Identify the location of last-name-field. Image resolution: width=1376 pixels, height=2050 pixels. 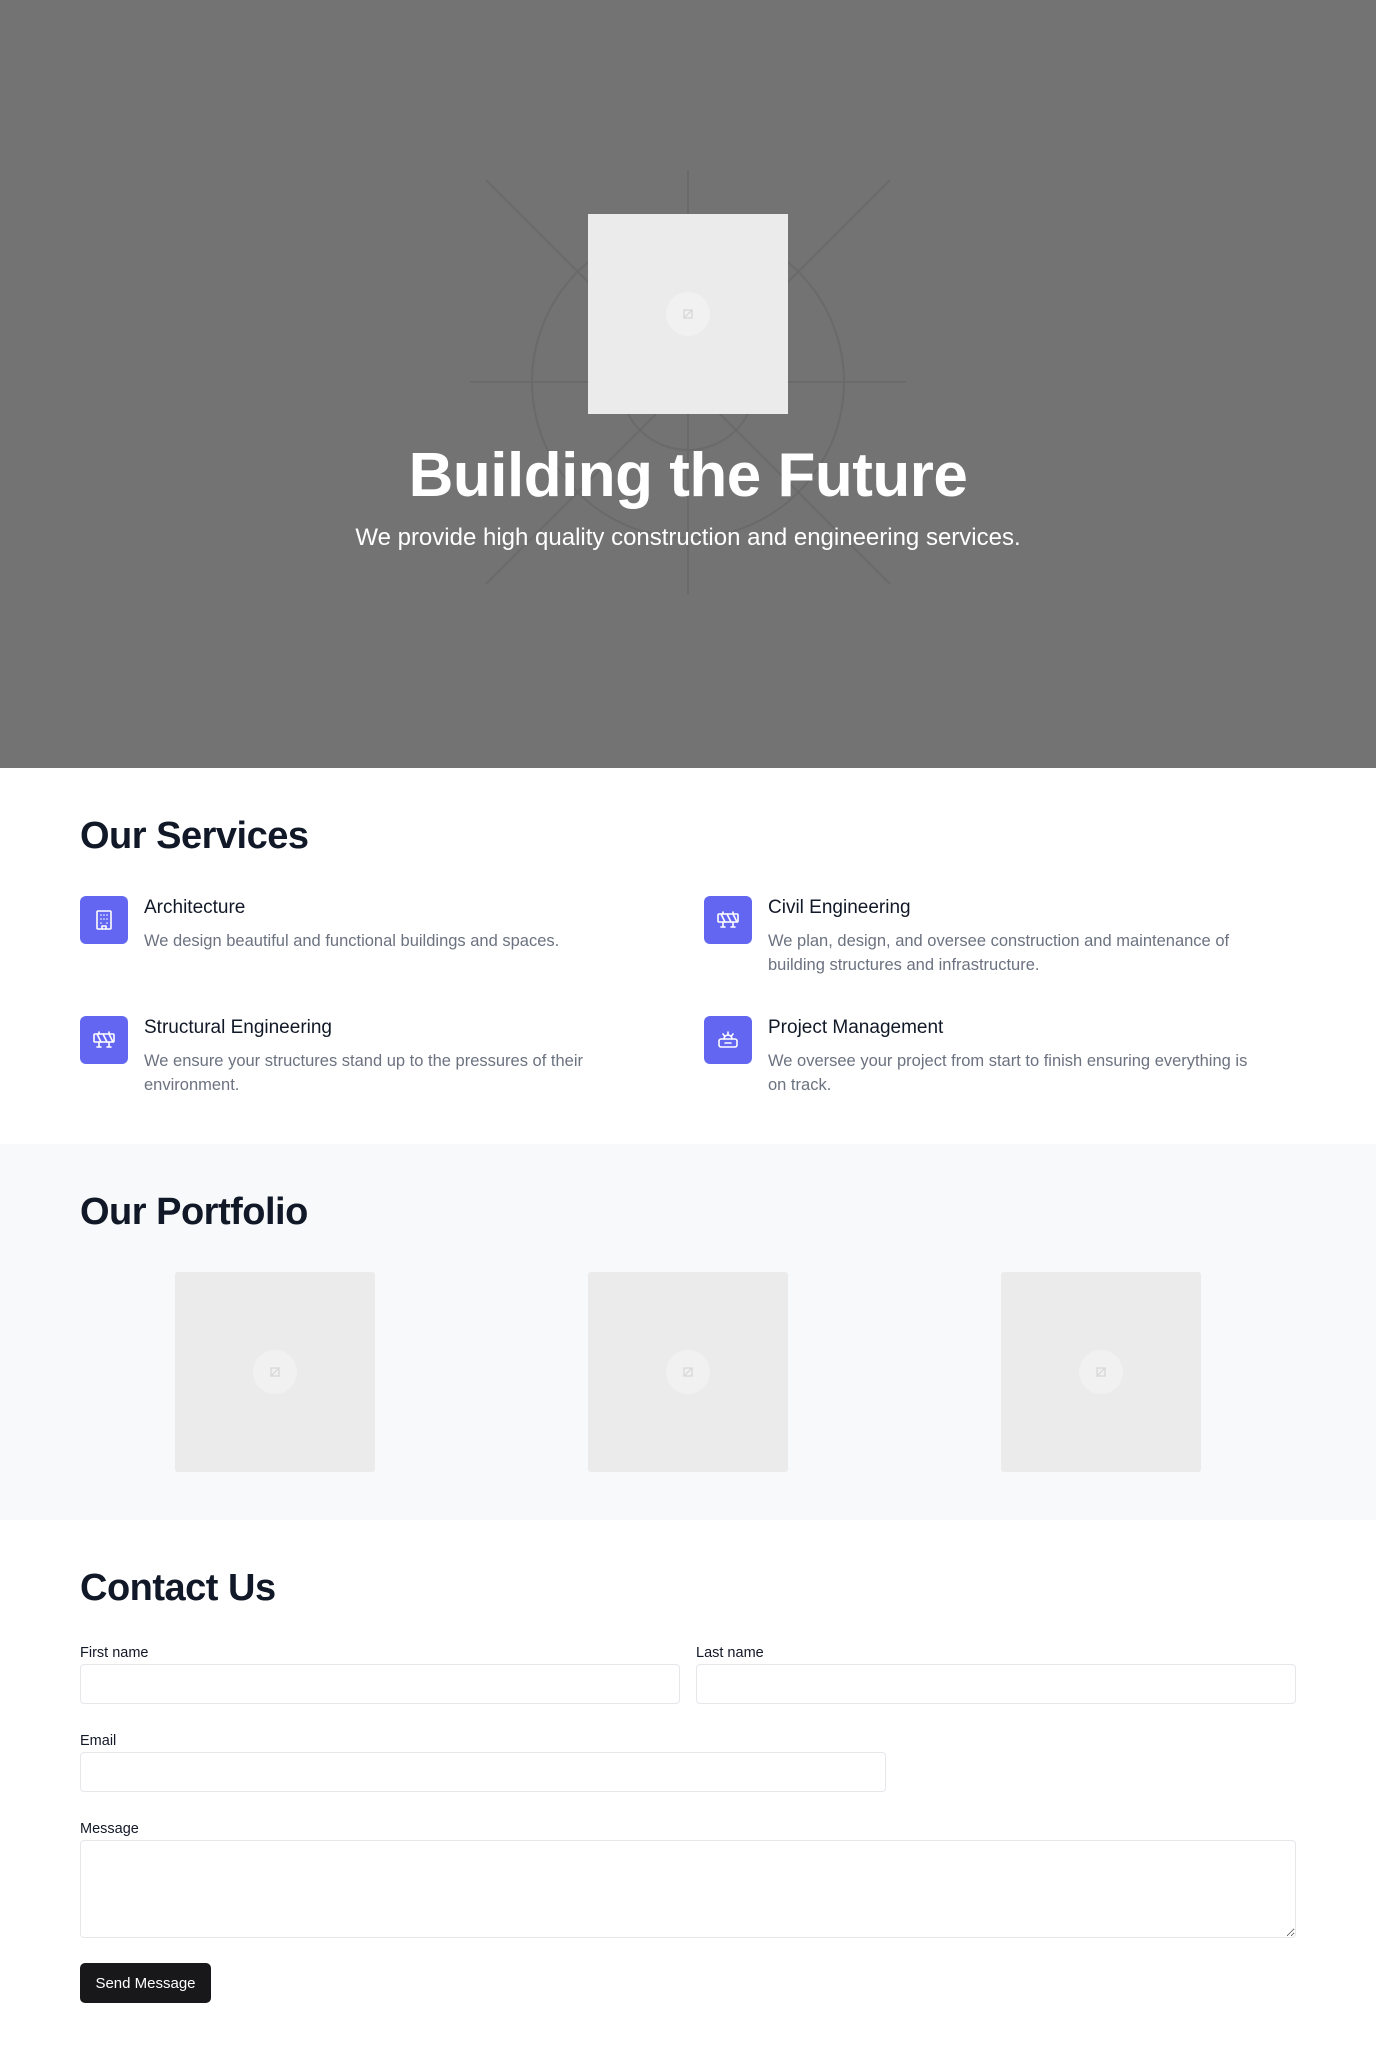
(996, 1684).